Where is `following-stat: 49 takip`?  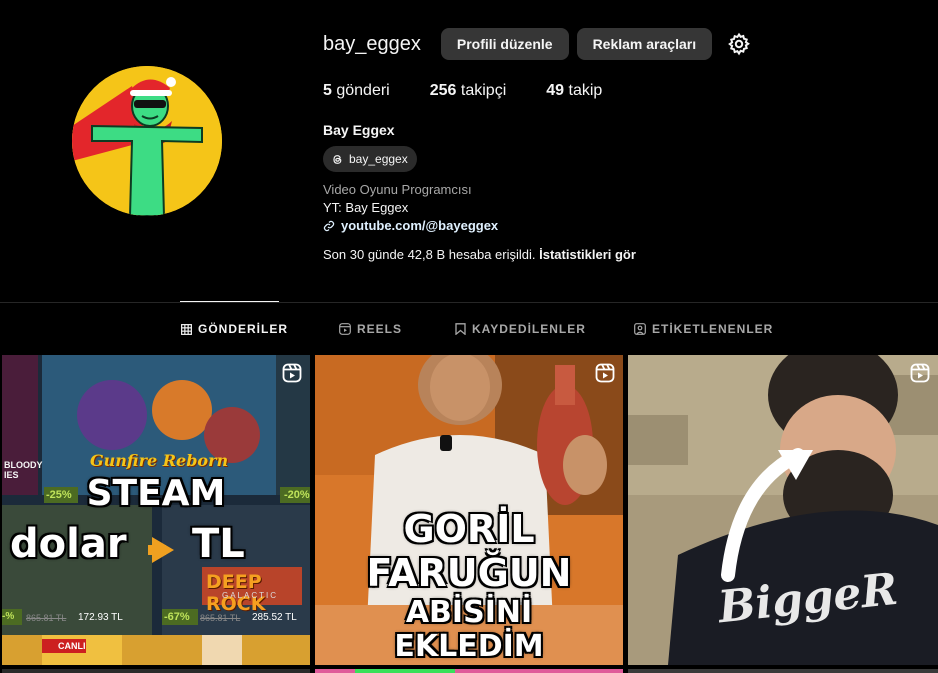
following-stat: 49 takip is located at coordinates (574, 91).